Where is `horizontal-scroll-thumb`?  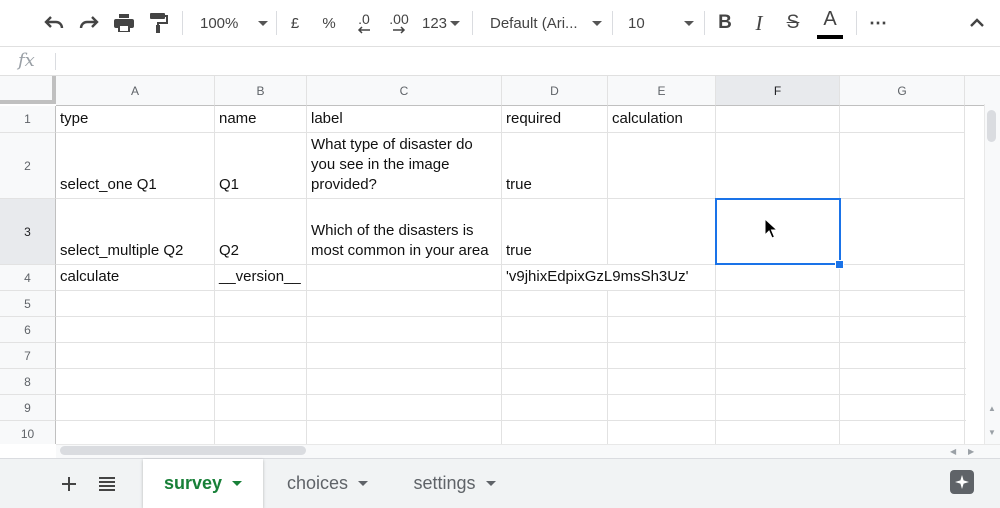
horizontal-scroll-thumb is located at coordinates (183, 450).